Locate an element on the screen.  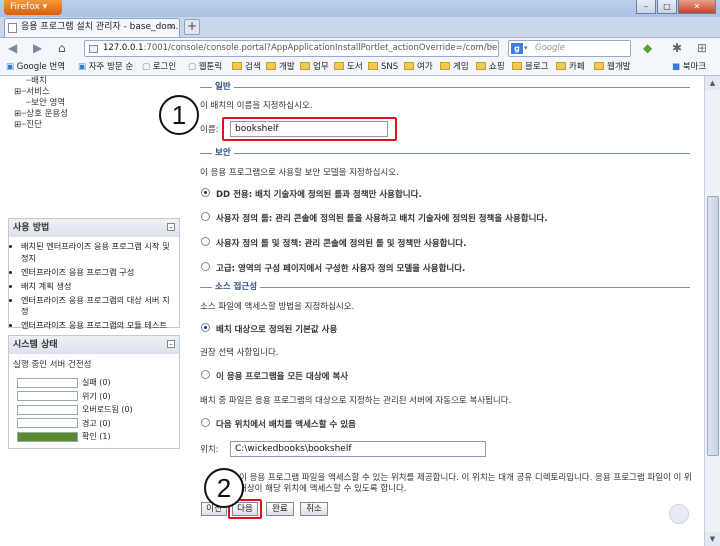
bookmark-folder-sns: SNS is located at coordinates (383, 67).